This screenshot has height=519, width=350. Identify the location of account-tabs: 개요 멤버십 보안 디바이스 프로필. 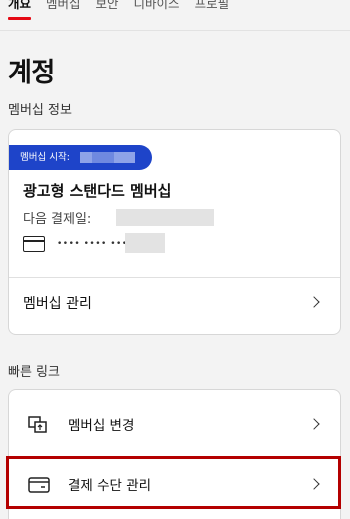
(175, 15).